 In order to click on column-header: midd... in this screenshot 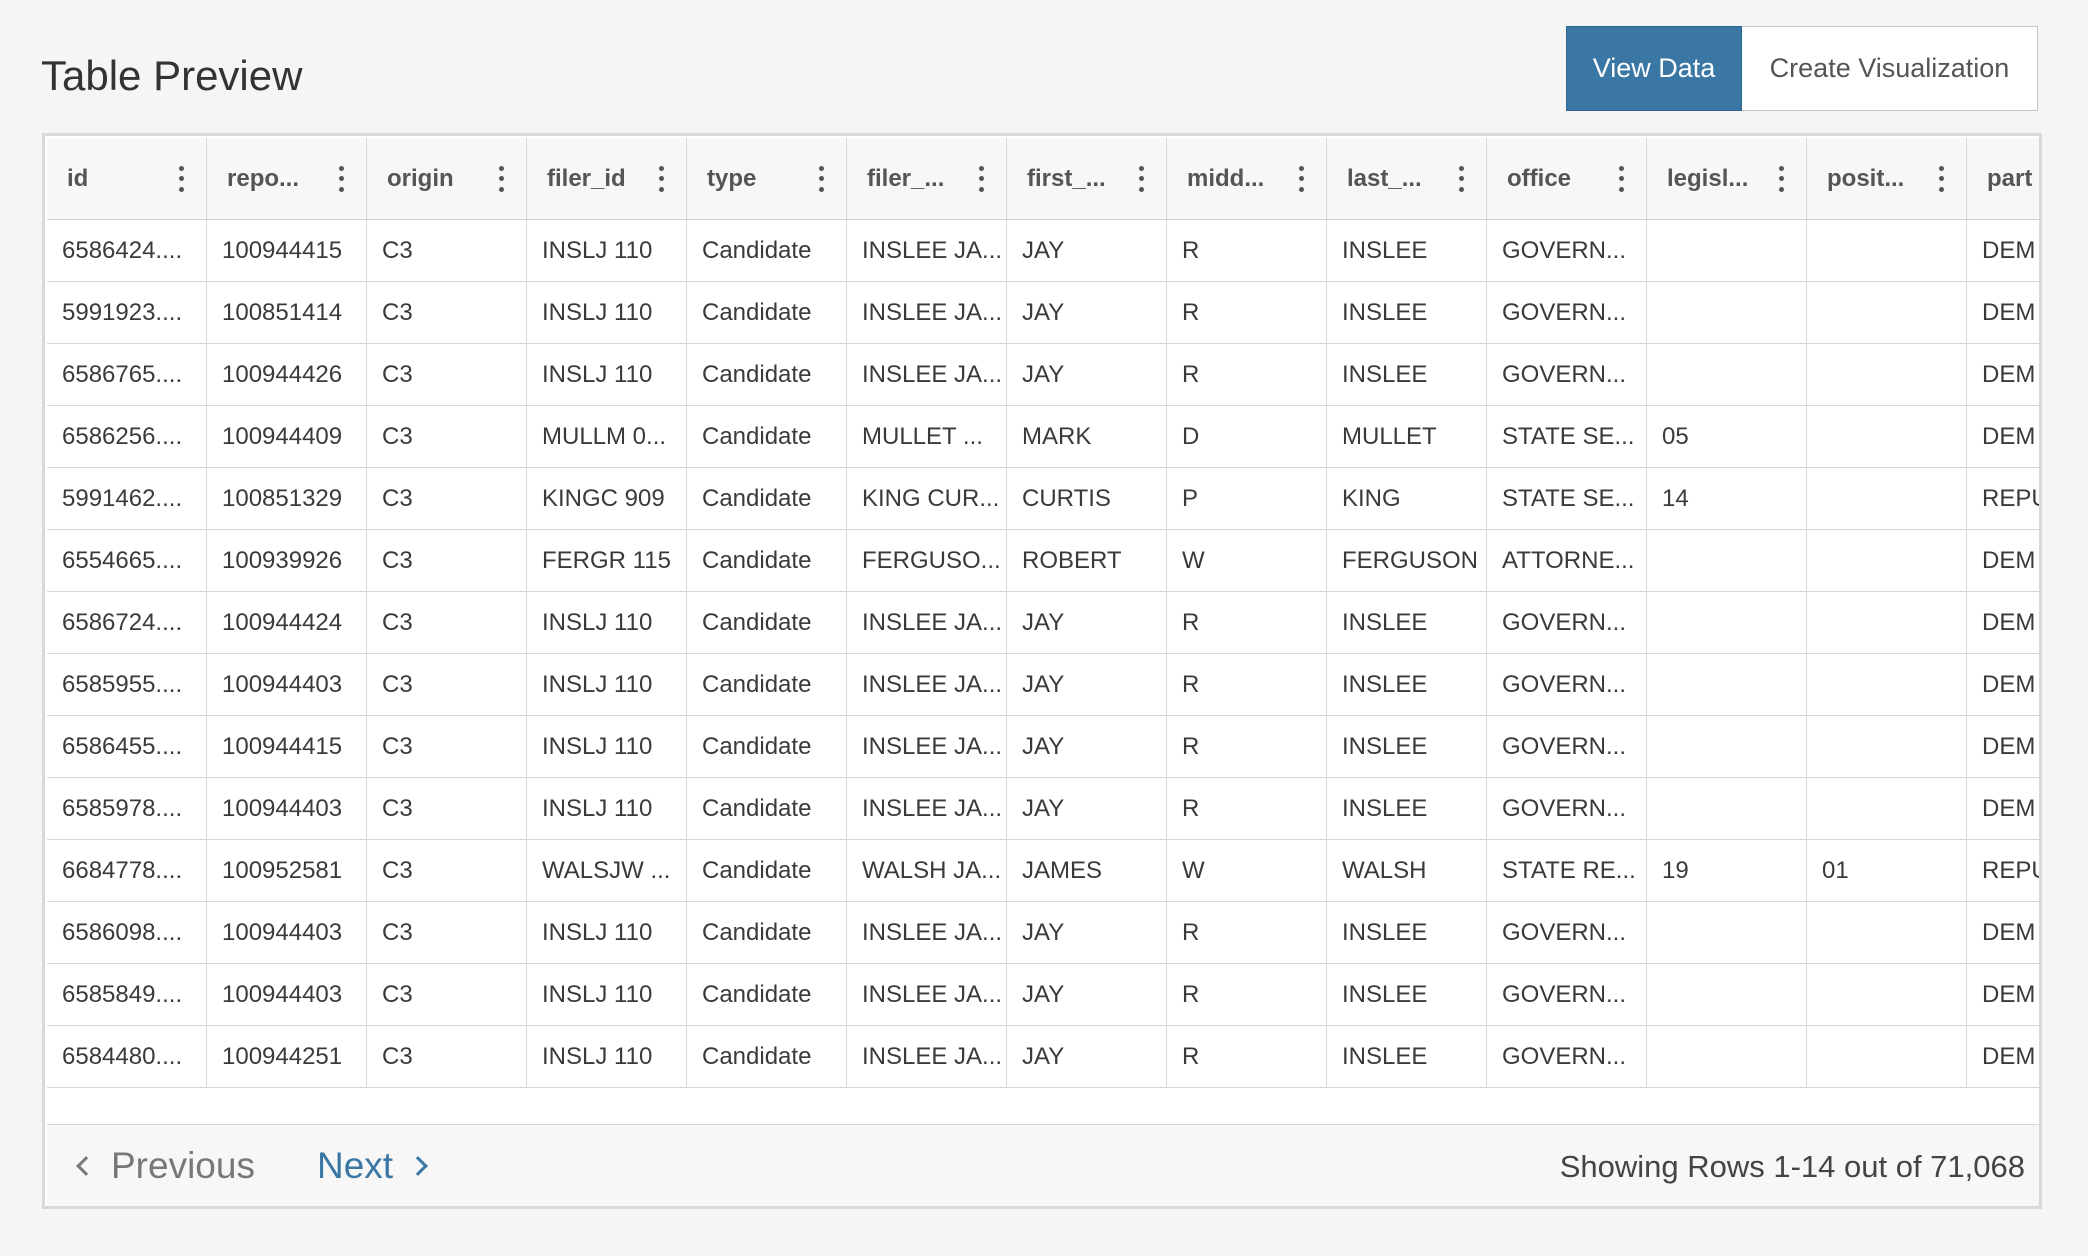, I will do `click(1247, 178)`.